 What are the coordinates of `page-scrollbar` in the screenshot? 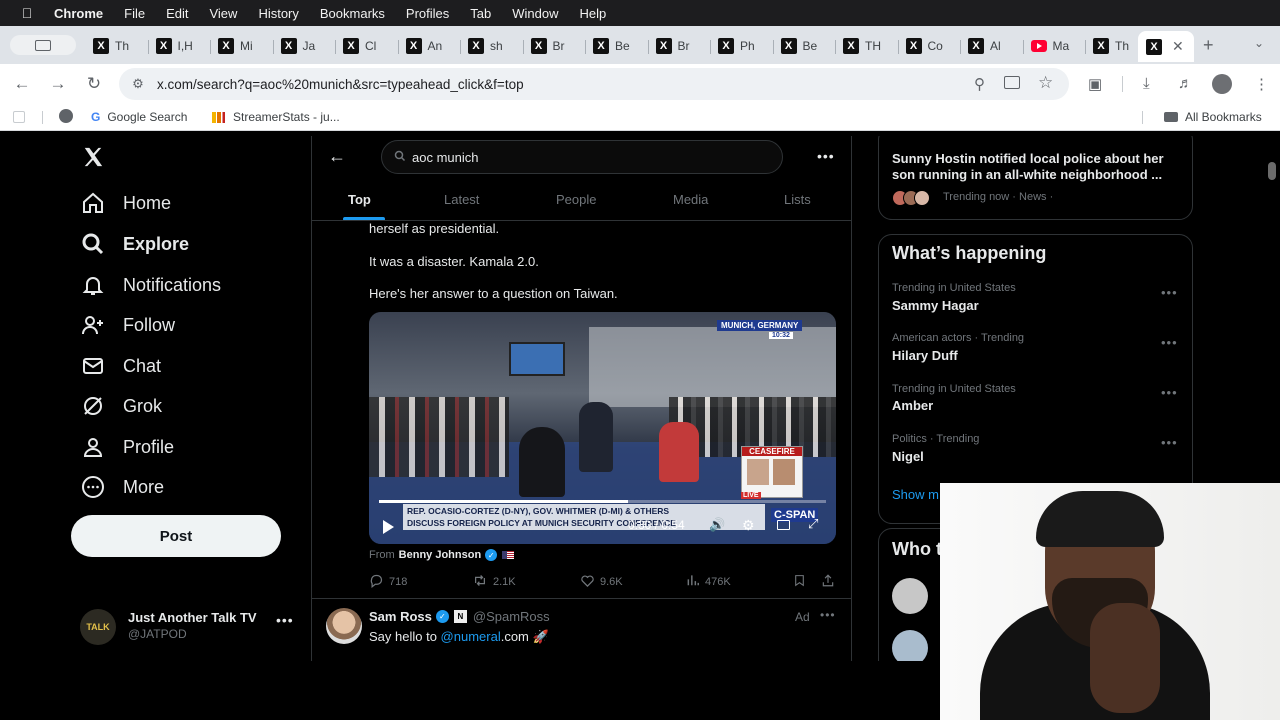 It's located at (1272, 171).